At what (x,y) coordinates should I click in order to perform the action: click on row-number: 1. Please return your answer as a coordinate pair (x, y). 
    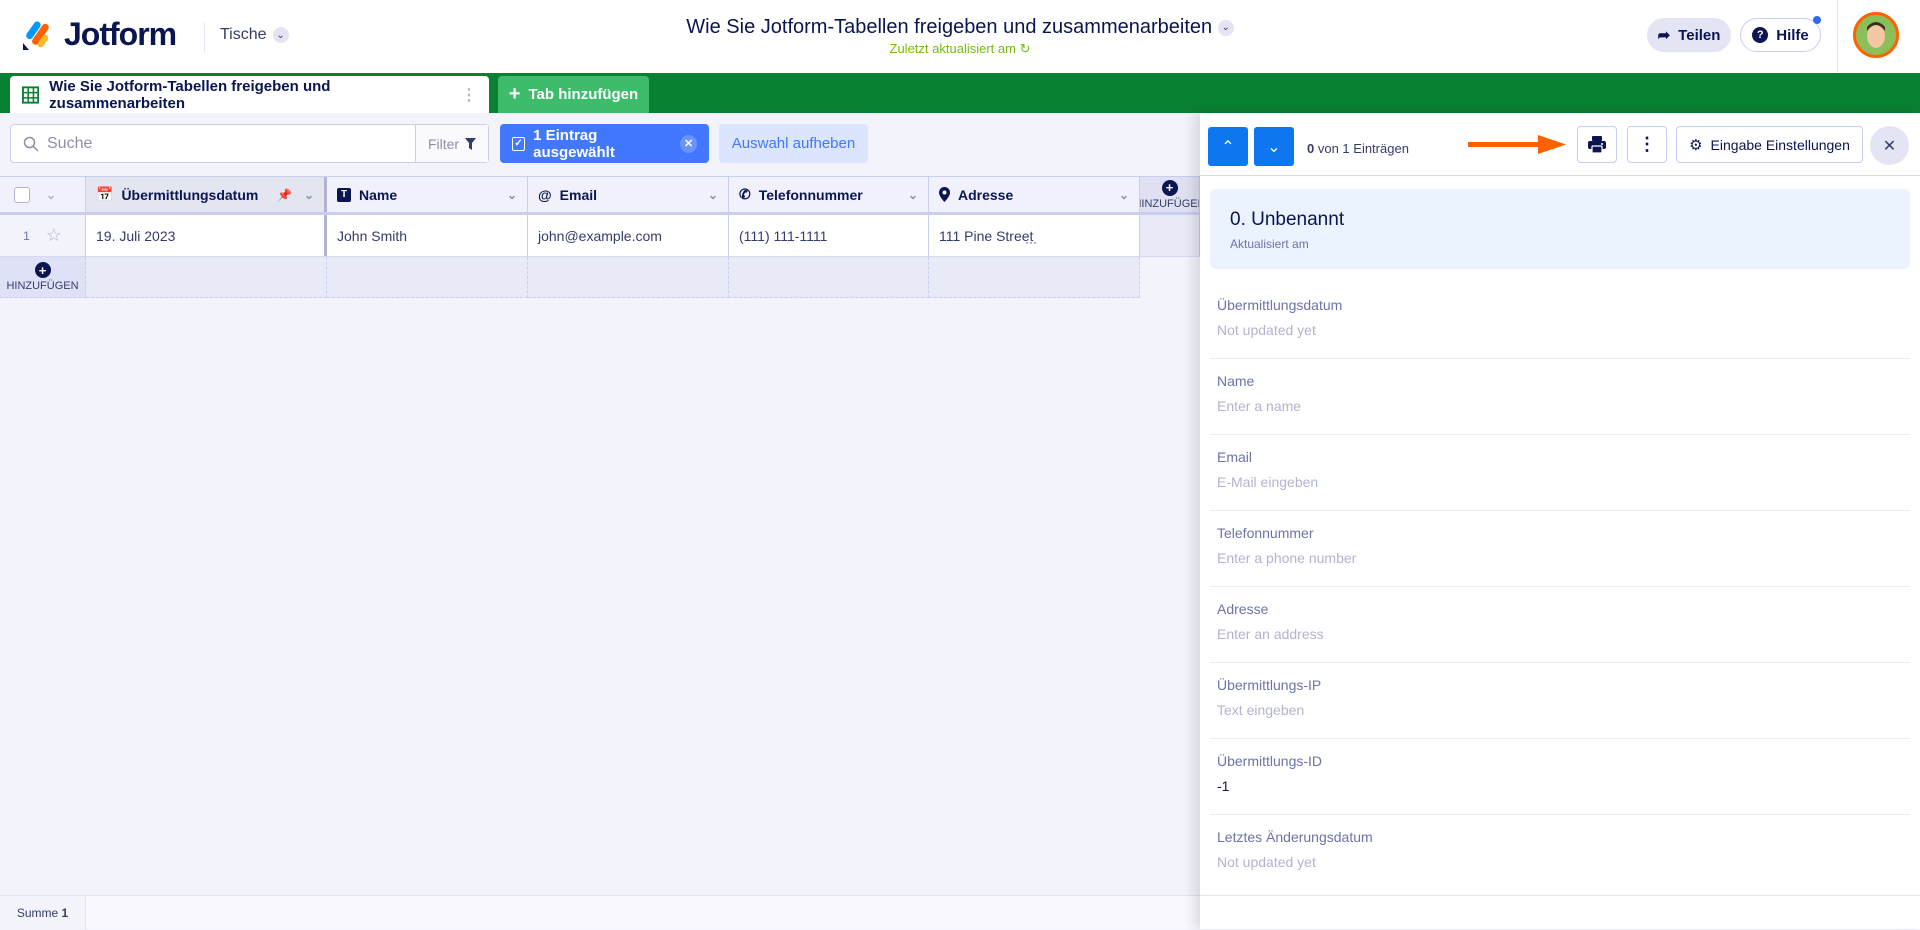
    Looking at the image, I should click on (26, 235).